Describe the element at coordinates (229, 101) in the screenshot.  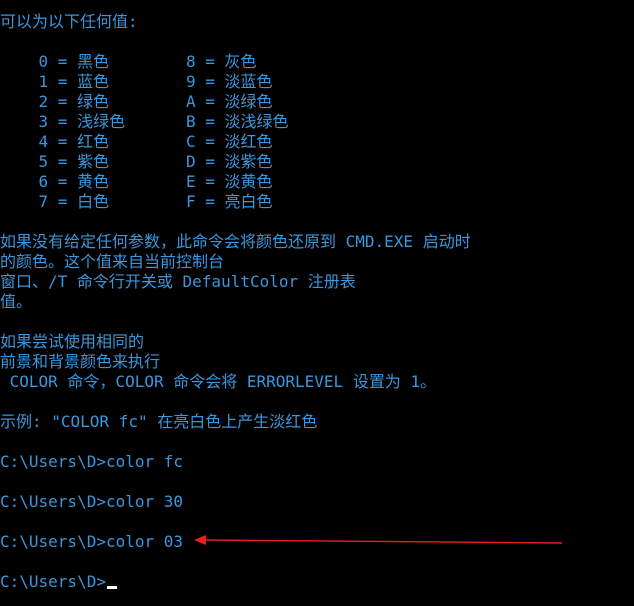
I see `color-code-right: A = 淡绿色` at that location.